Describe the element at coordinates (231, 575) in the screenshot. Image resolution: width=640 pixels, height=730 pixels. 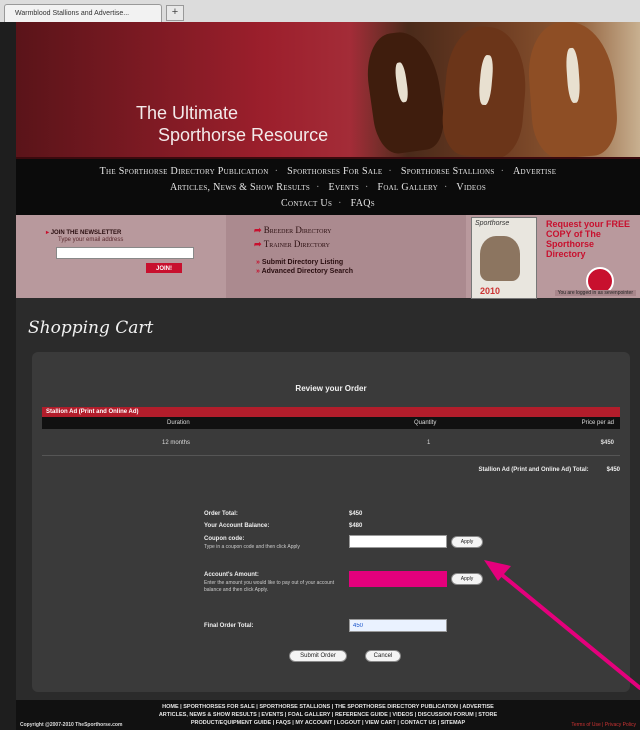
I see `account-amount-label: Account's Amount:` at that location.